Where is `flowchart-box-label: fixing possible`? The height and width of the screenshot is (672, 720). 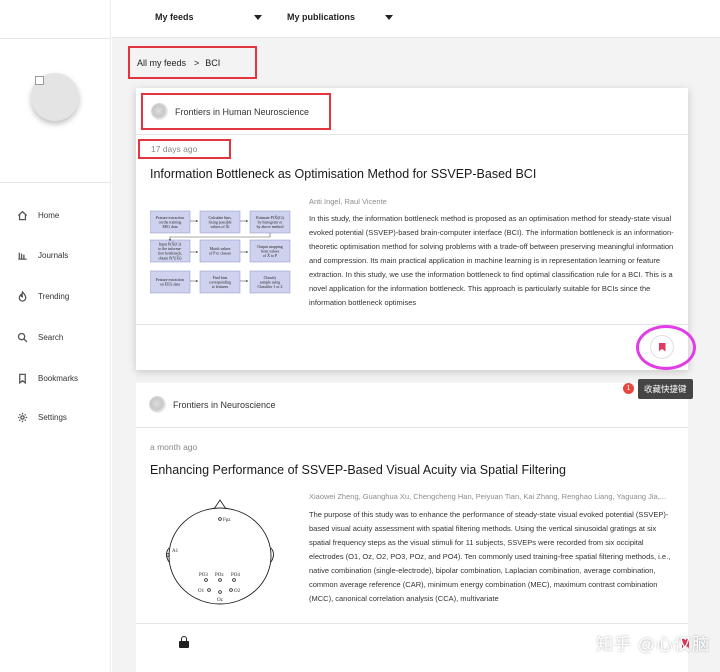
flowchart-box-label: fixing possible is located at coordinates (219, 222).